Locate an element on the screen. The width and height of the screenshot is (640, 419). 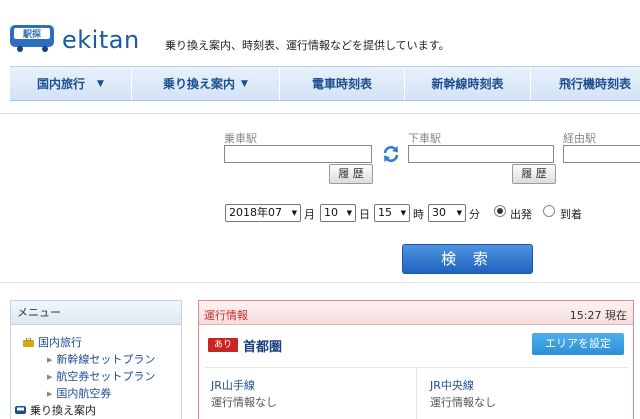
nav-item-domestic-travel: 国内旅行 ▼ is located at coordinates (71, 83).